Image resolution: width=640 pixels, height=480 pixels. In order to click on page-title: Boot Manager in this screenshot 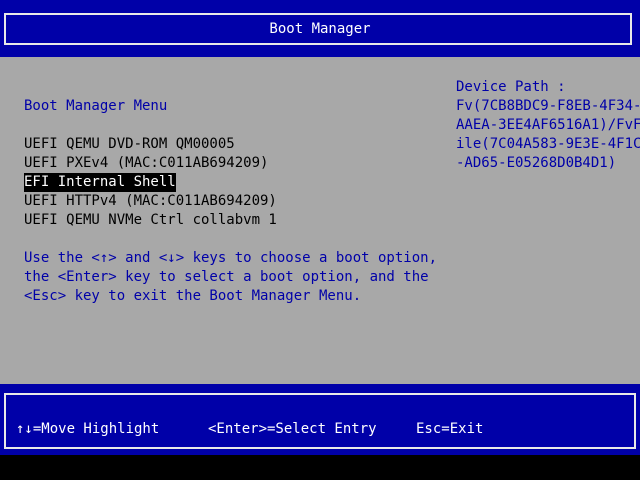, I will do `click(320, 29)`.